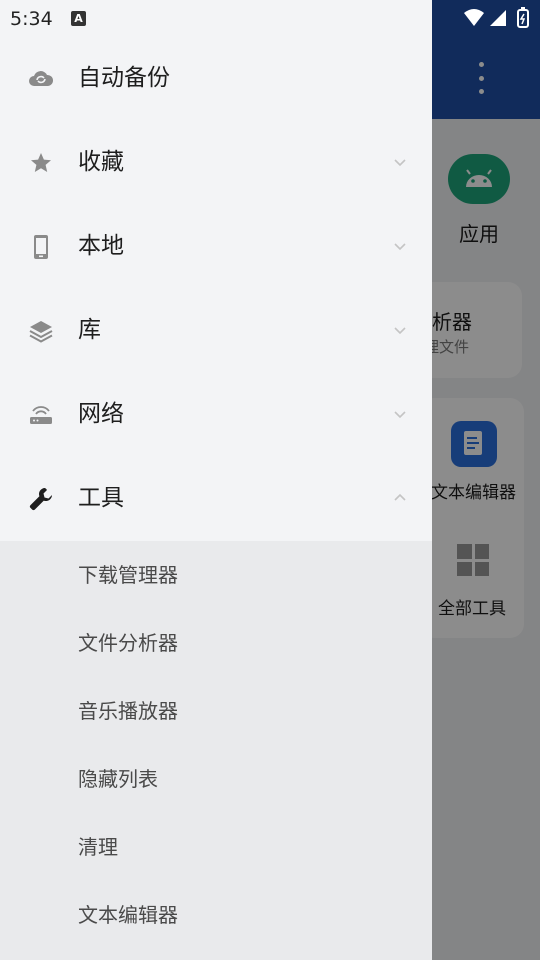 The width and height of the screenshot is (540, 960). I want to click on wifi-icon, so click(474, 17).